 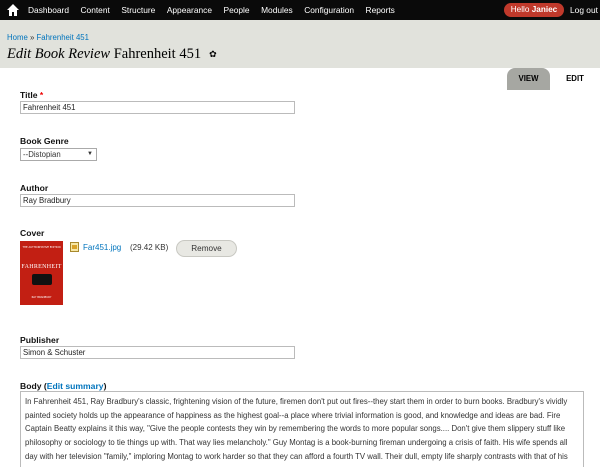 What do you see at coordinates (149, 247) in the screenshot?
I see `cover-file-size: (29.42 KB)` at bounding box center [149, 247].